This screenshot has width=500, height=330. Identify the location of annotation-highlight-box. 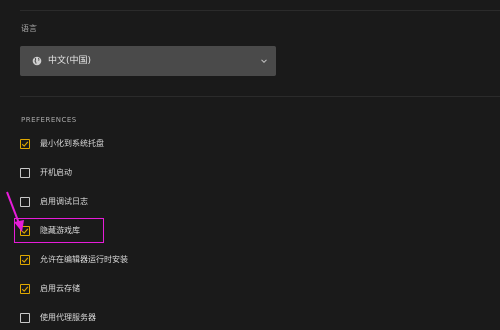
(59, 230).